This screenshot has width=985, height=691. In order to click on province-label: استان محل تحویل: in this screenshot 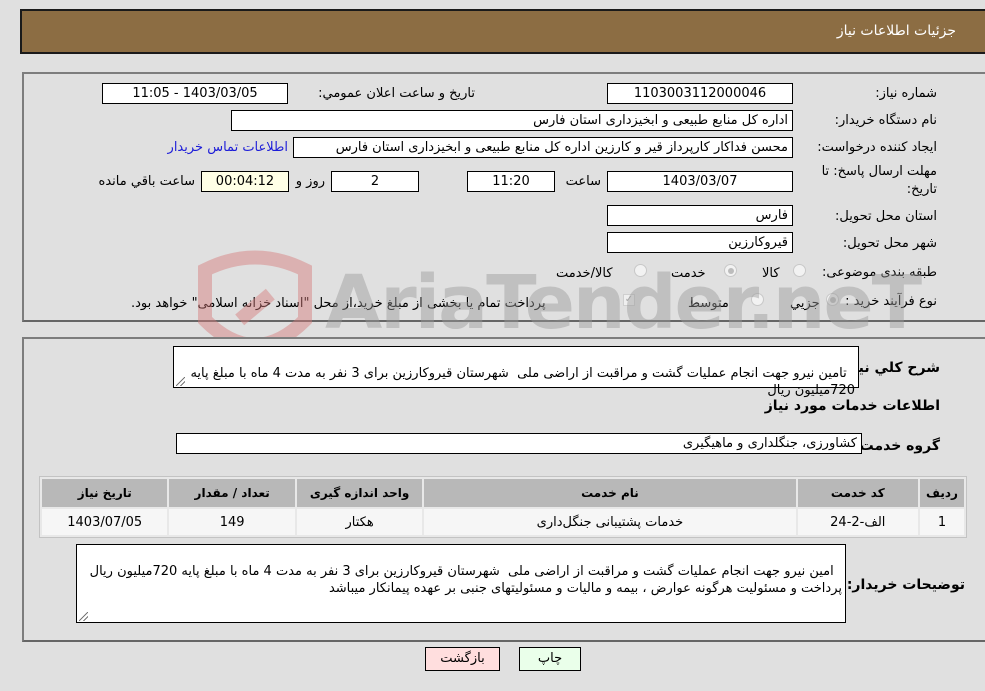, I will do `click(886, 216)`.